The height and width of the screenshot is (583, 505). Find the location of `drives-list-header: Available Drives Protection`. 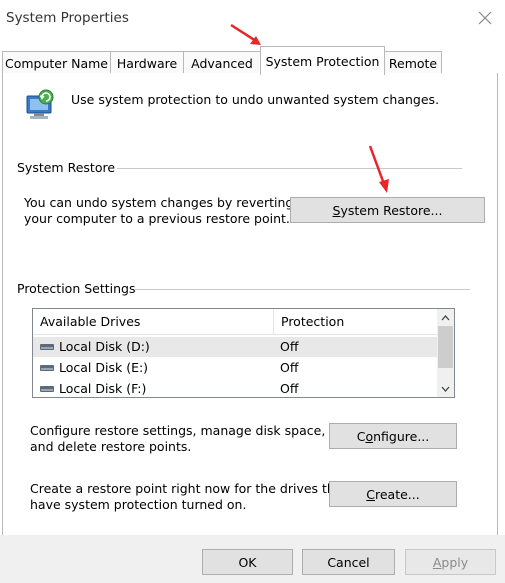

drives-list-header: Available Drives Protection is located at coordinates (235, 322).